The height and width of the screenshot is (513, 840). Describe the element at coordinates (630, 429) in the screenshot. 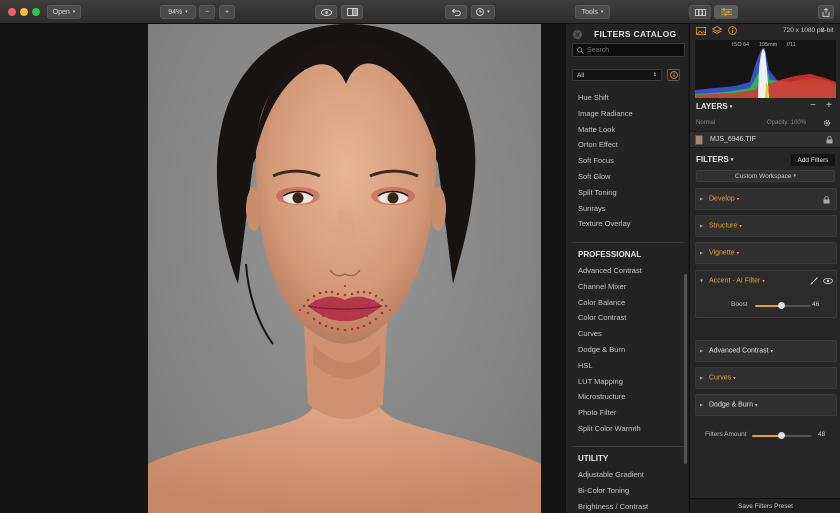

I see `catalog-item: Split Color Warmth` at that location.